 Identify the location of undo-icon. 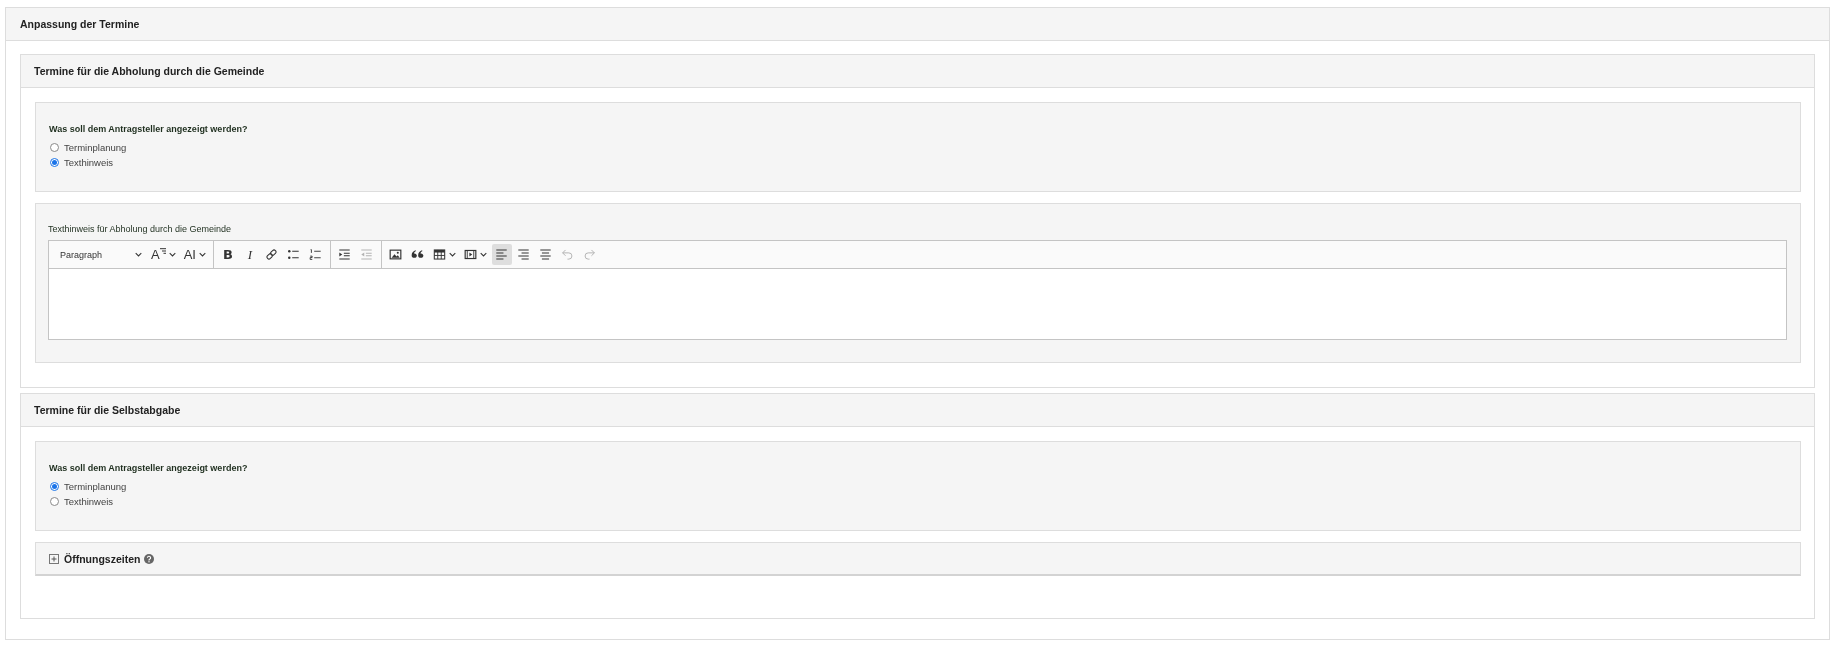
(568, 254).